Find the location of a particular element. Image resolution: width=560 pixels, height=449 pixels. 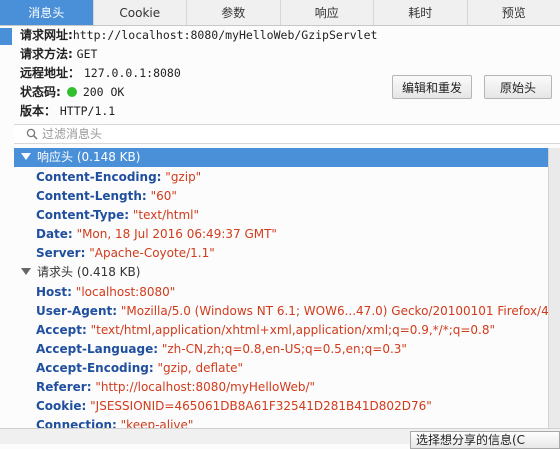

header-value: "Apache-Coyote/1.1" is located at coordinates (152, 253).